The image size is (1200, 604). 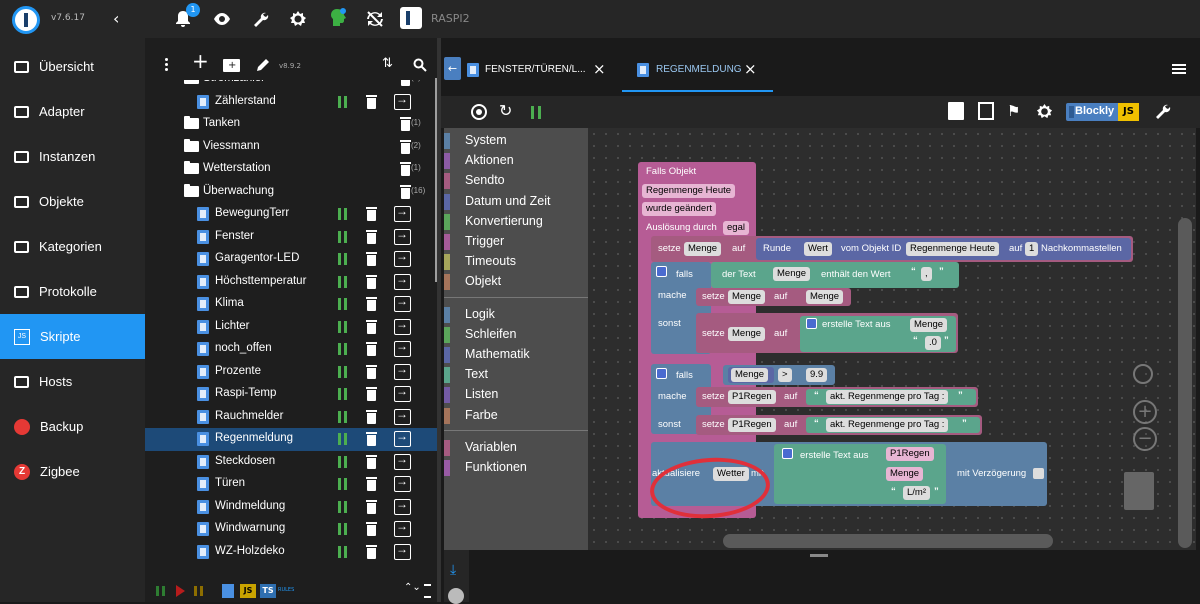 What do you see at coordinates (291, 529) in the screenshot?
I see `tree-script-row: Windwarnung` at bounding box center [291, 529].